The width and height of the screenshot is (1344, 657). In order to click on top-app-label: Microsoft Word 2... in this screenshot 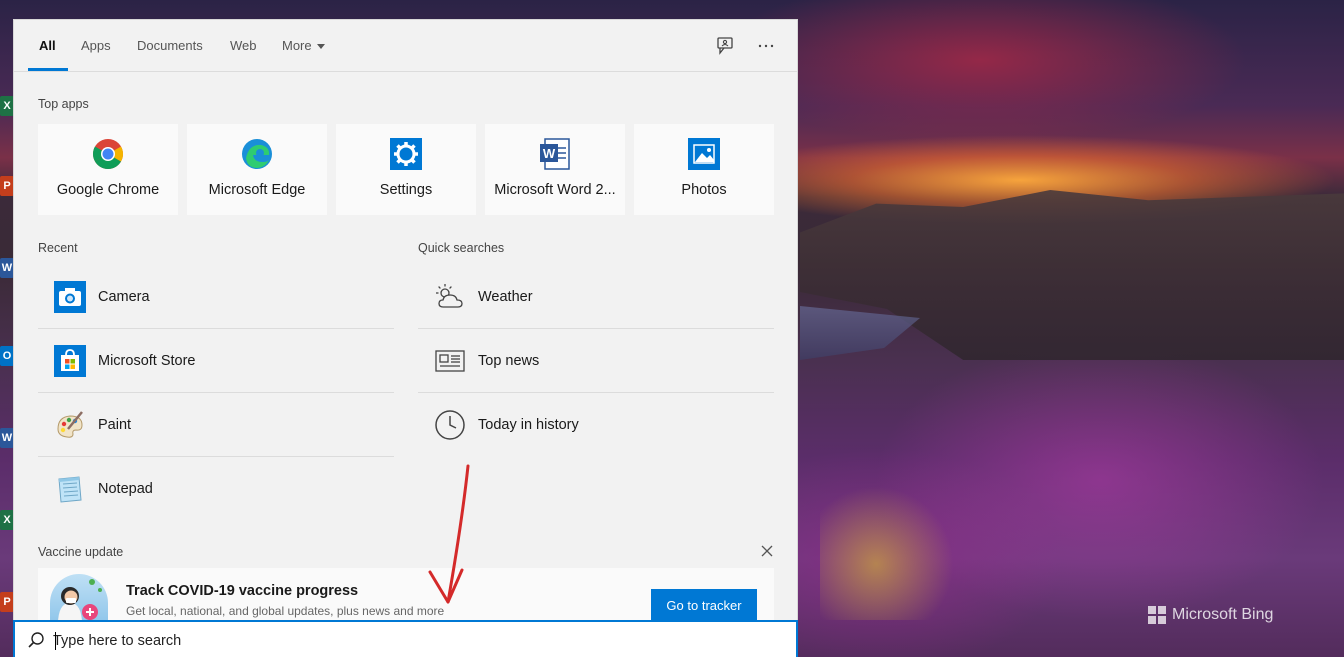, I will do `click(555, 190)`.